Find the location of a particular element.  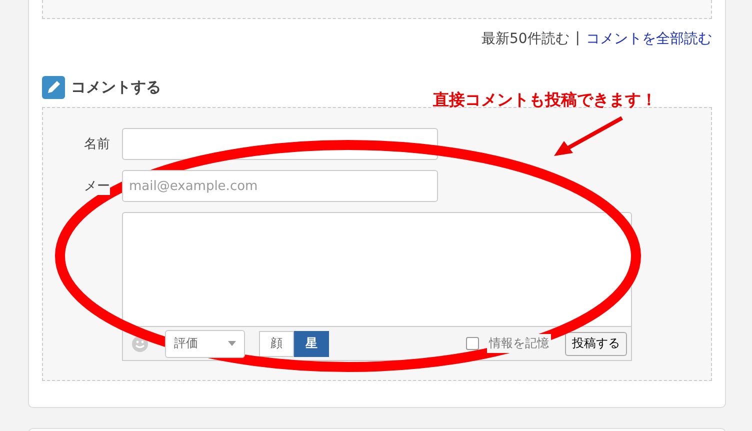

field-label: 名前 is located at coordinates (96, 144).